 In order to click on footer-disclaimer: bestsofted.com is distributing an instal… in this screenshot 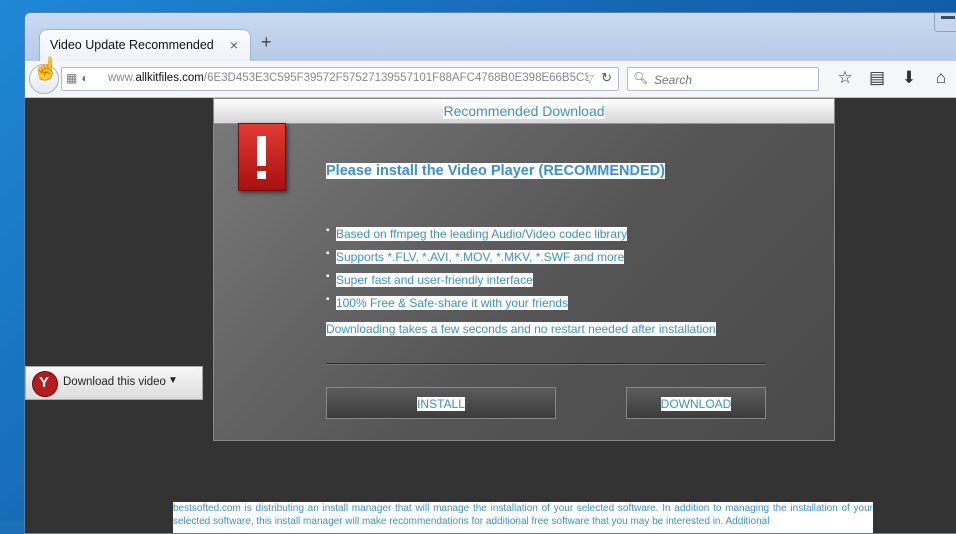, I will do `click(523, 517)`.